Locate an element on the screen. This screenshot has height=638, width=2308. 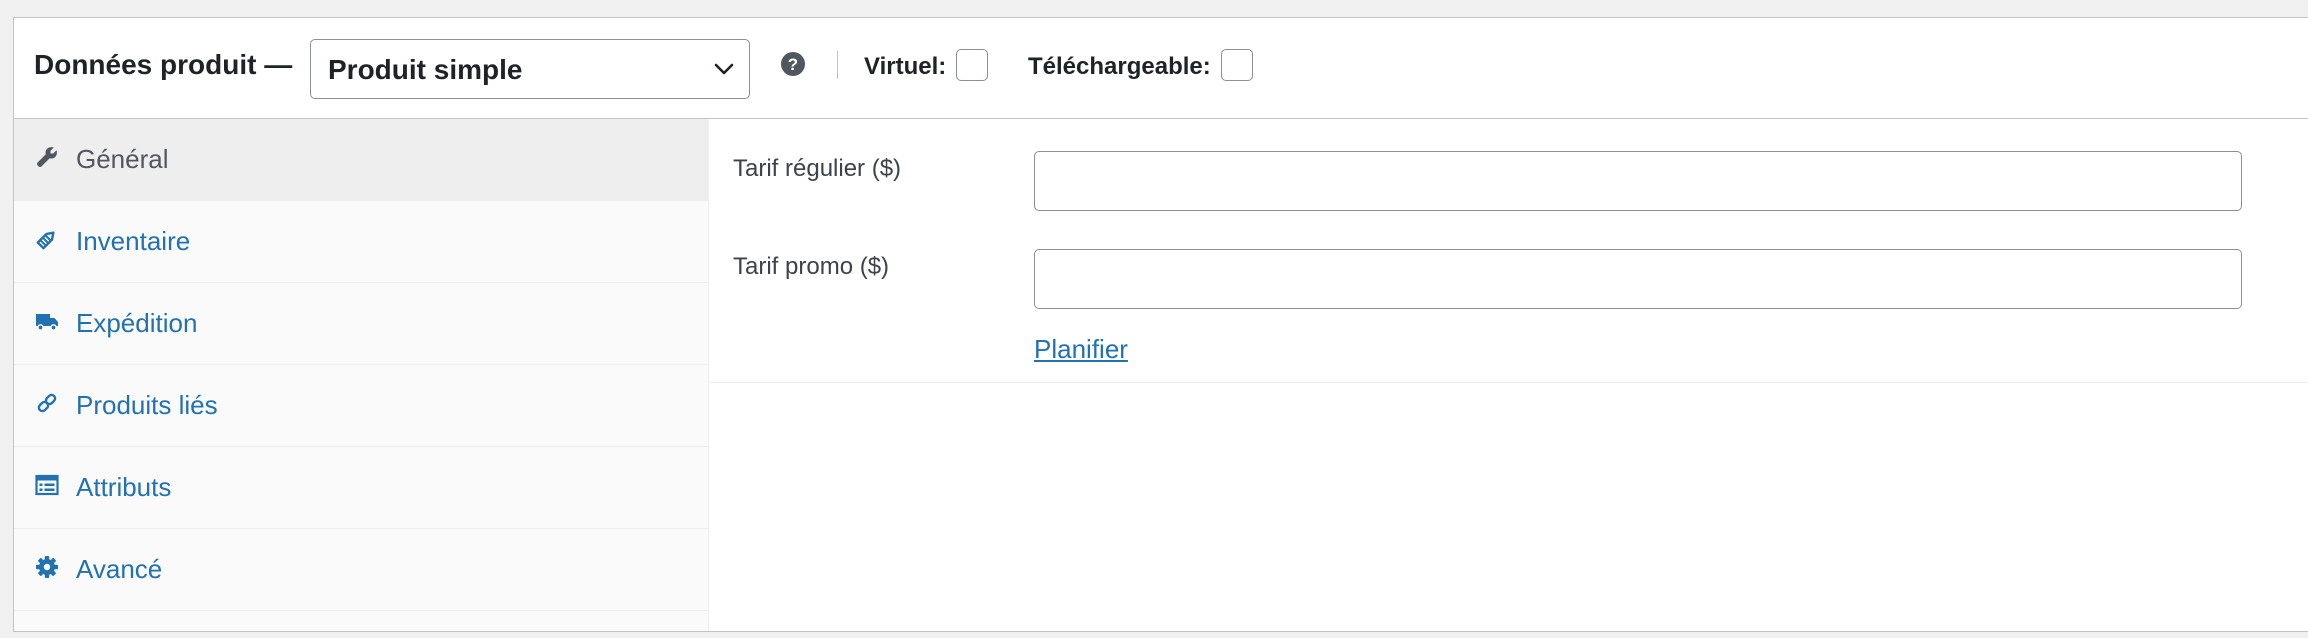
tag-icon is located at coordinates (45, 240).